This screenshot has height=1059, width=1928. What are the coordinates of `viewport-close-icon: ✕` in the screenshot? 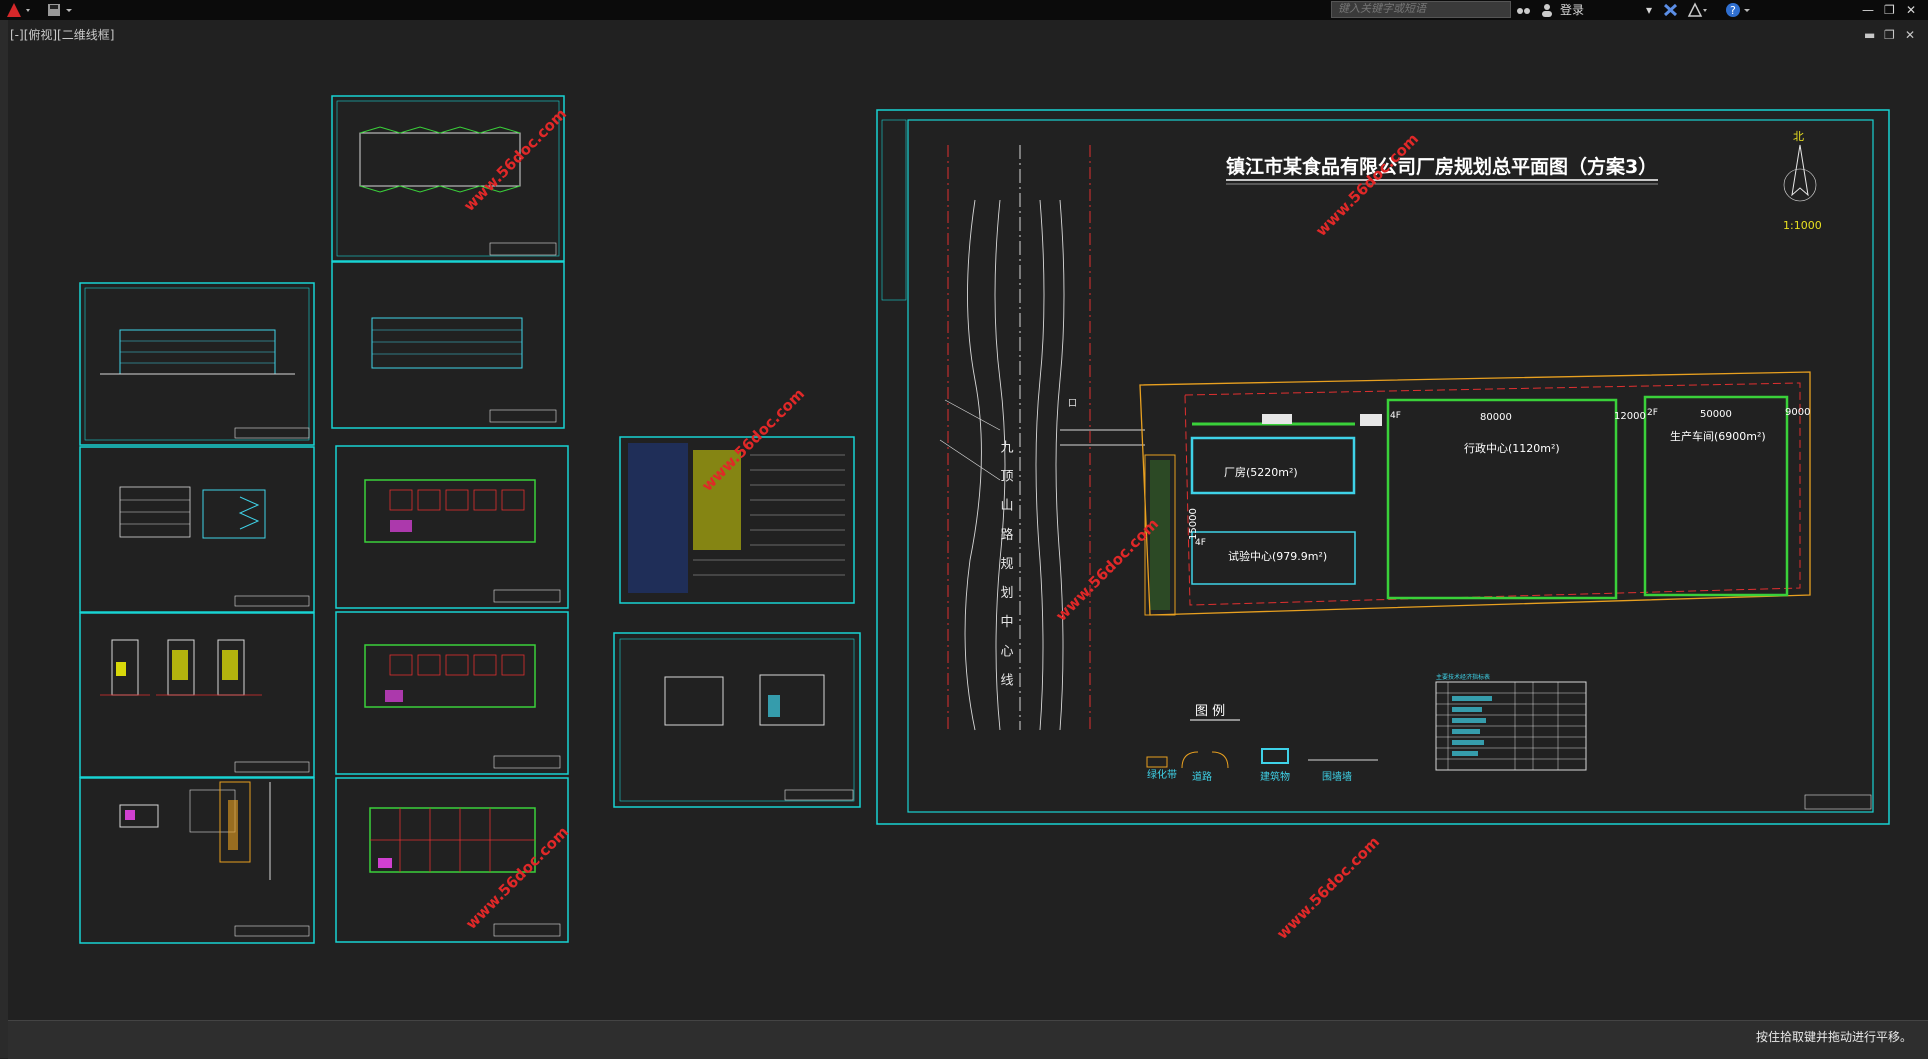 It's located at (1910, 35).